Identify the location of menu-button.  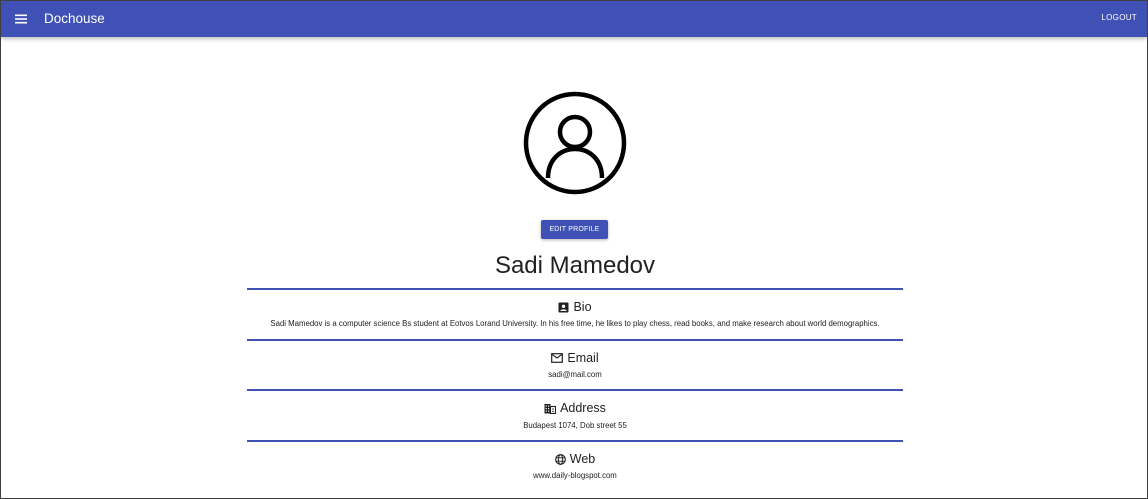
(21, 19).